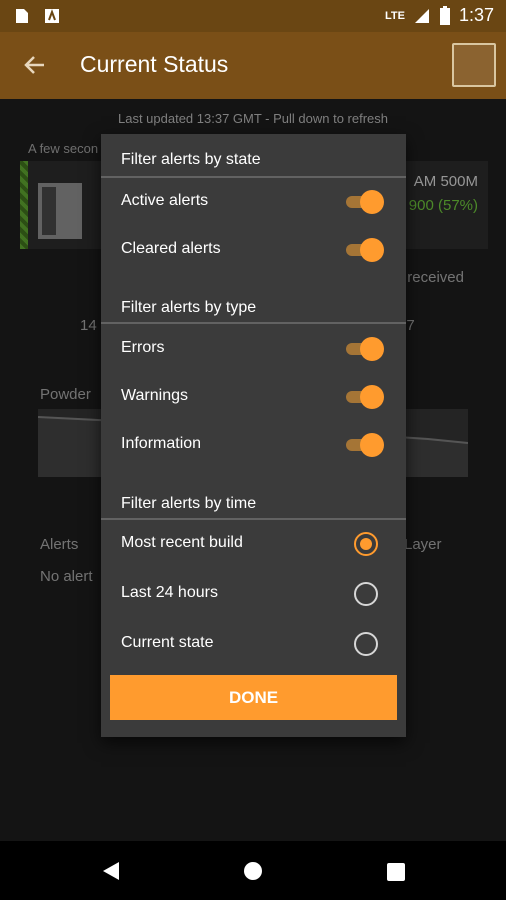  What do you see at coordinates (396, 872) in the screenshot?
I see `nav-recents-icon` at bounding box center [396, 872].